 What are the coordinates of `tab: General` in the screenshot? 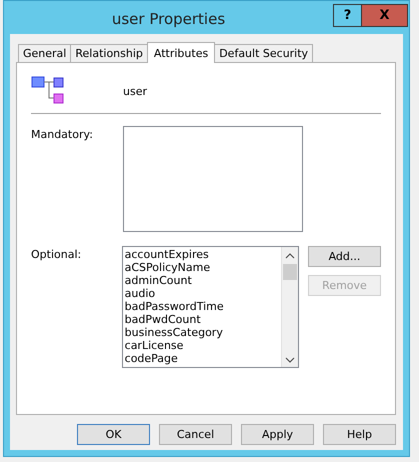 It's located at (45, 53).